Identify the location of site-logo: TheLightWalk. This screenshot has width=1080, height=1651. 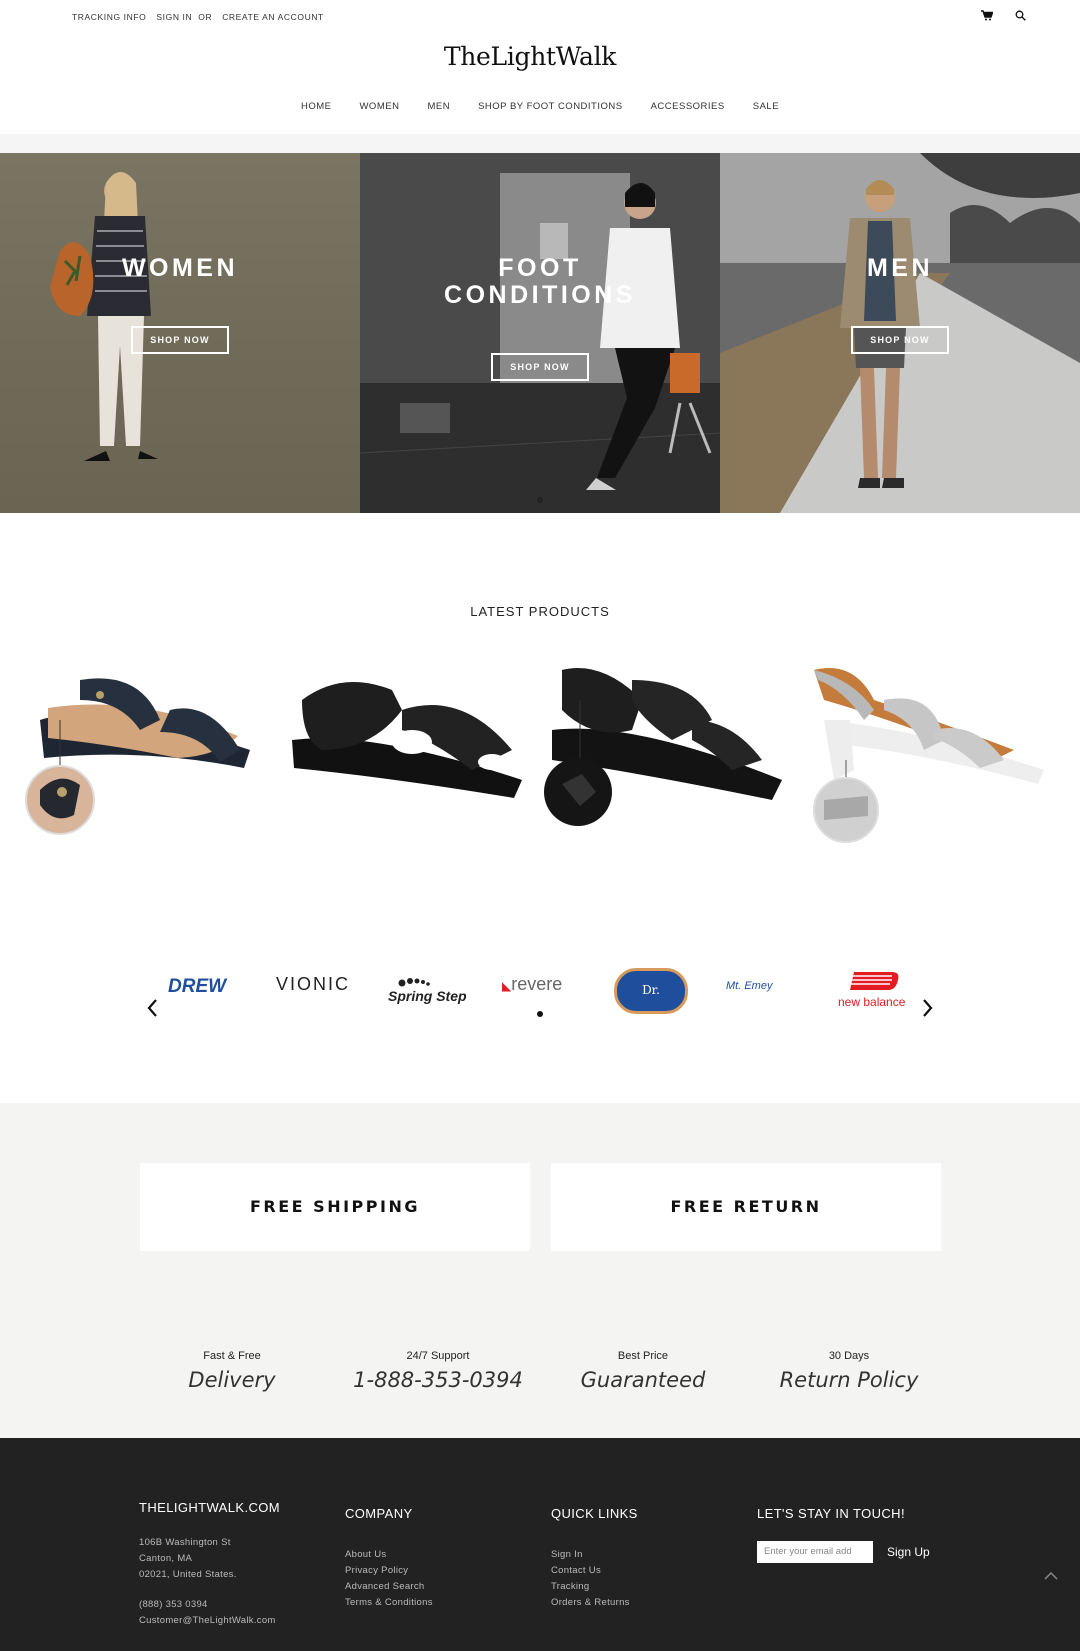
(530, 56).